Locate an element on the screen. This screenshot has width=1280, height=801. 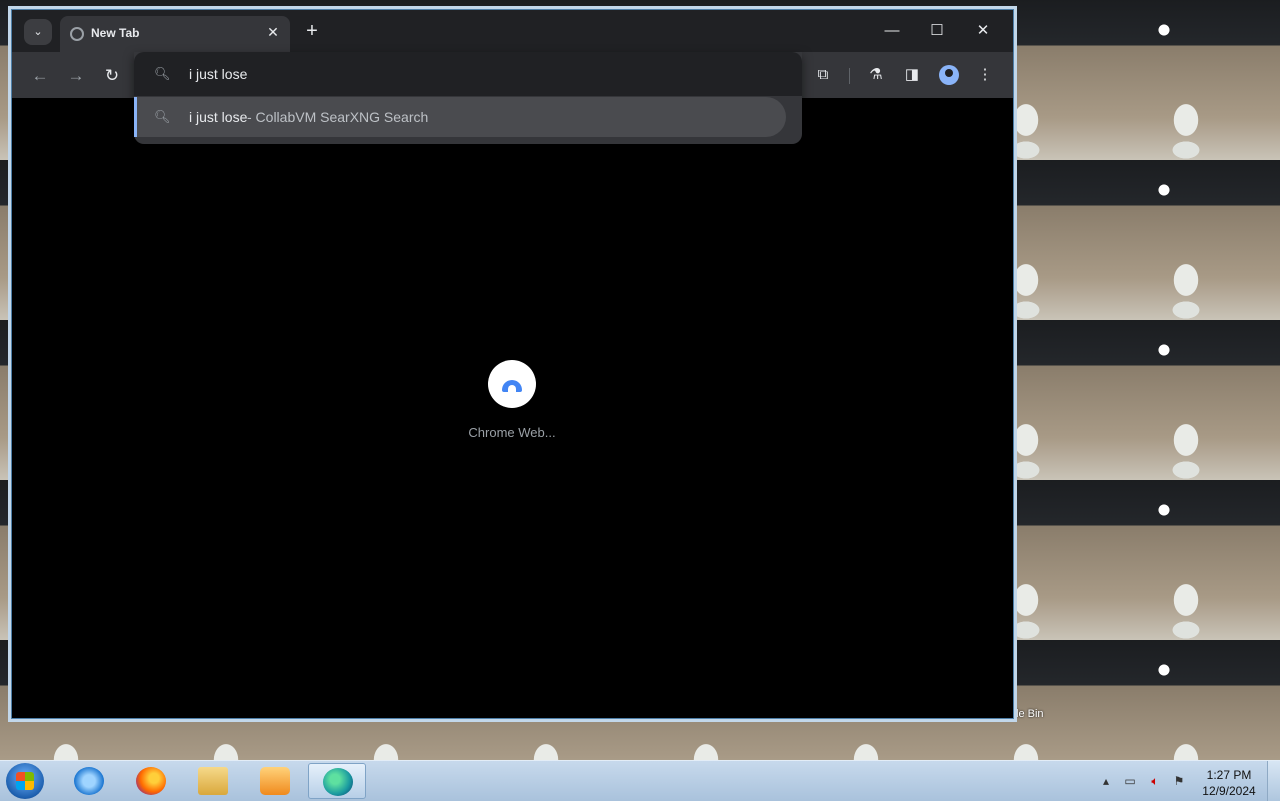
taskbar-media-player is located at coordinates (275, 781).